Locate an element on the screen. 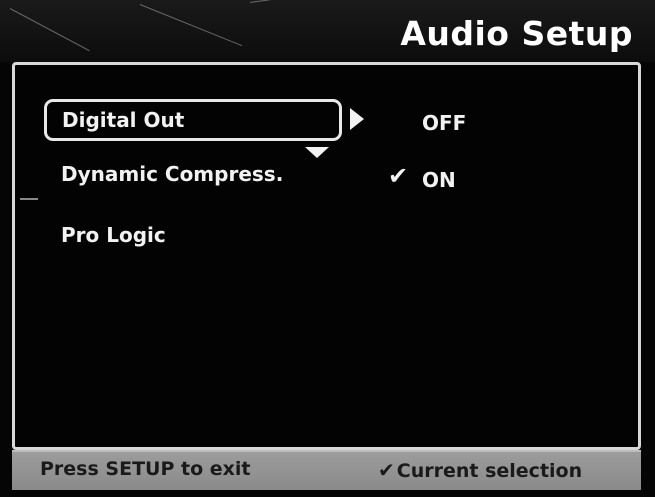  arrow-right-icon is located at coordinates (357, 119).